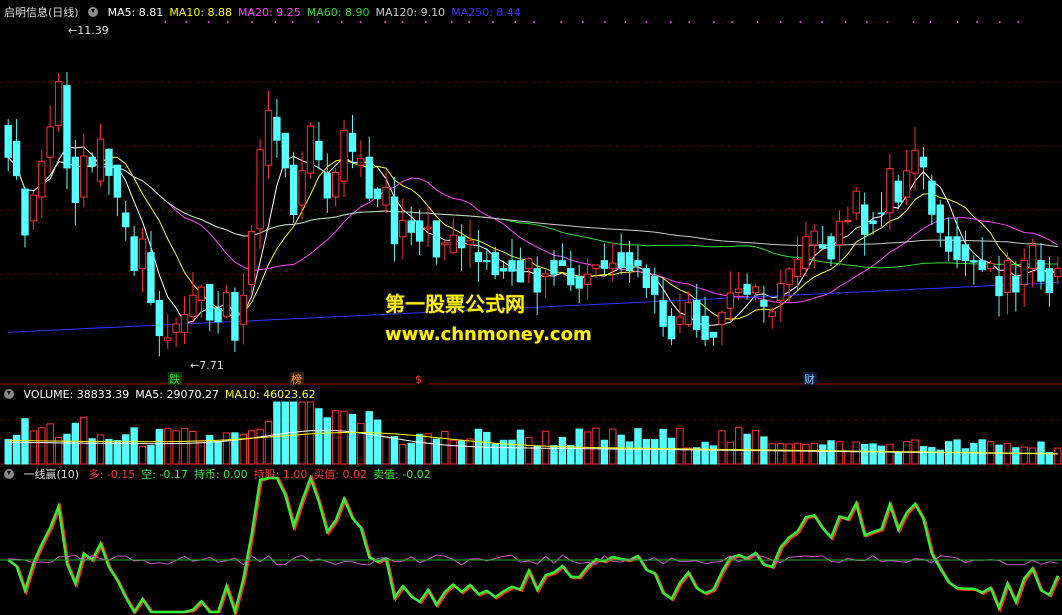  Describe the element at coordinates (207, 365) in the screenshot. I see `low-label: ←7.71` at that location.